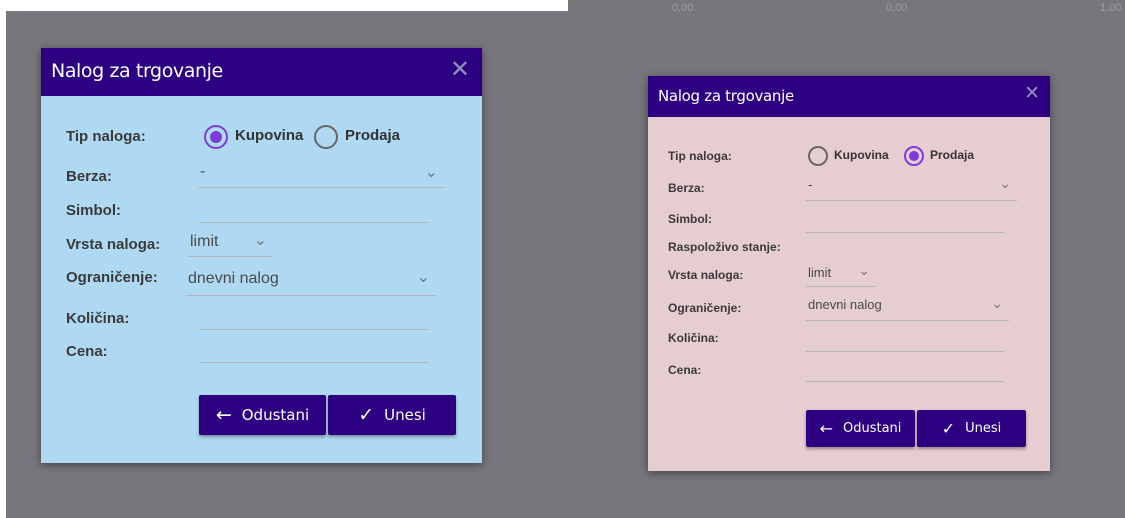  What do you see at coordinates (724, 247) in the screenshot?
I see `available-balance-label: Raspoloživo stanje:` at bounding box center [724, 247].